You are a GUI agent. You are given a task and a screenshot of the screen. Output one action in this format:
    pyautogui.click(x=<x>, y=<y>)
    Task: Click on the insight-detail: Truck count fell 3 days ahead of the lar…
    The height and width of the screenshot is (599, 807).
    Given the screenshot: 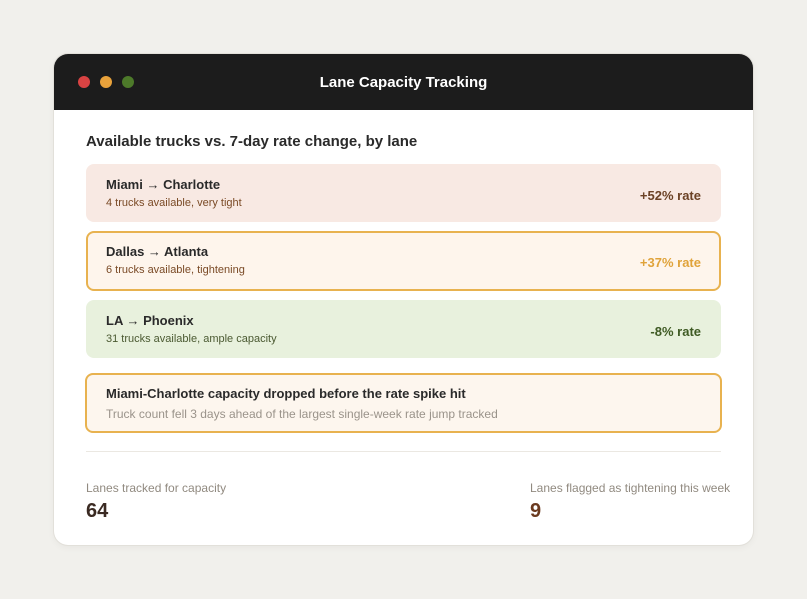 What is the action you would take?
    pyautogui.click(x=302, y=414)
    